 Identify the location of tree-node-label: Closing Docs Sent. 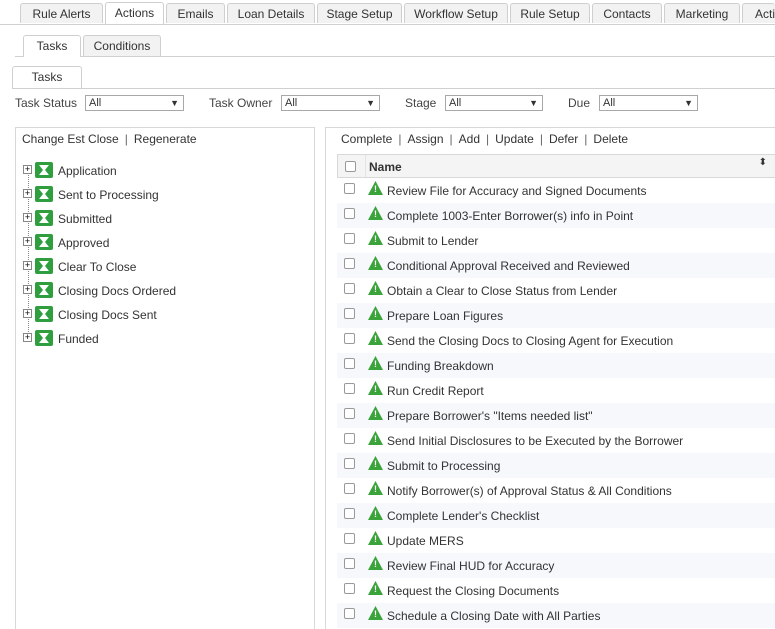
(107, 315).